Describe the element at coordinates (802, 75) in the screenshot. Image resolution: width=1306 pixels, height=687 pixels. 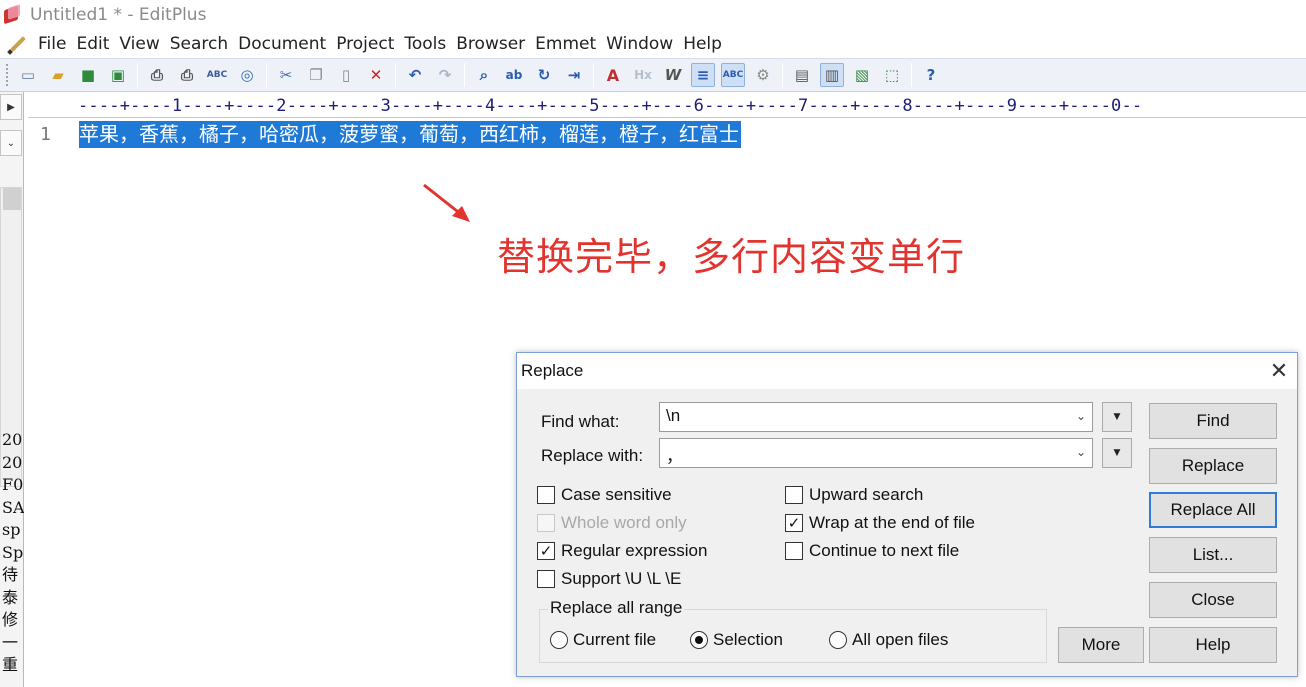
I see `output-window-icon: ▤` at that location.